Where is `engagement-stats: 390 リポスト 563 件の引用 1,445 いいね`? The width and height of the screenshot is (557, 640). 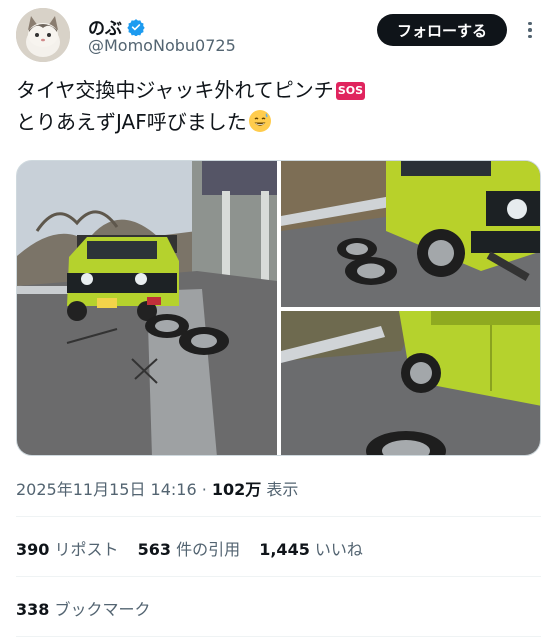
engagement-stats: 390 リポスト 563 件の引用 1,445 いいね is located at coordinates (196, 548).